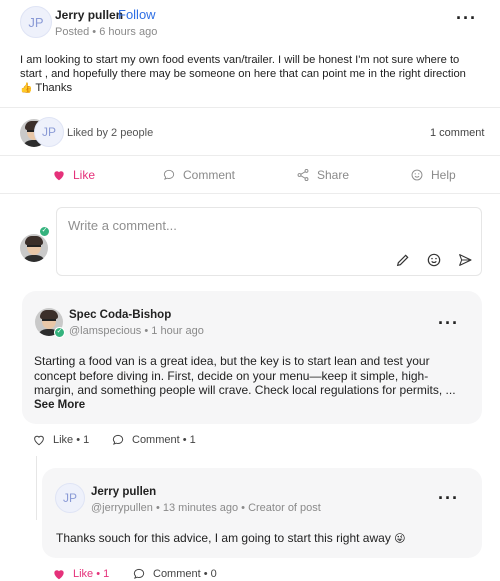 The image size is (500, 581). Describe the element at coordinates (403, 260) in the screenshot. I see `pencil-icon` at that location.